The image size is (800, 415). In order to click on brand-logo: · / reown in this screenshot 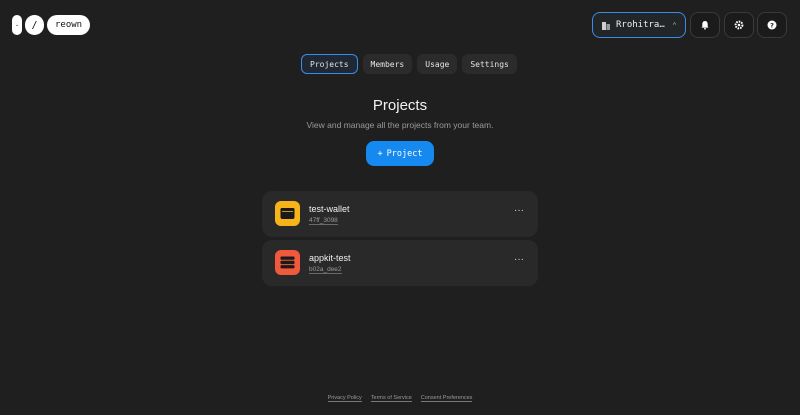, I will do `click(51, 25)`.